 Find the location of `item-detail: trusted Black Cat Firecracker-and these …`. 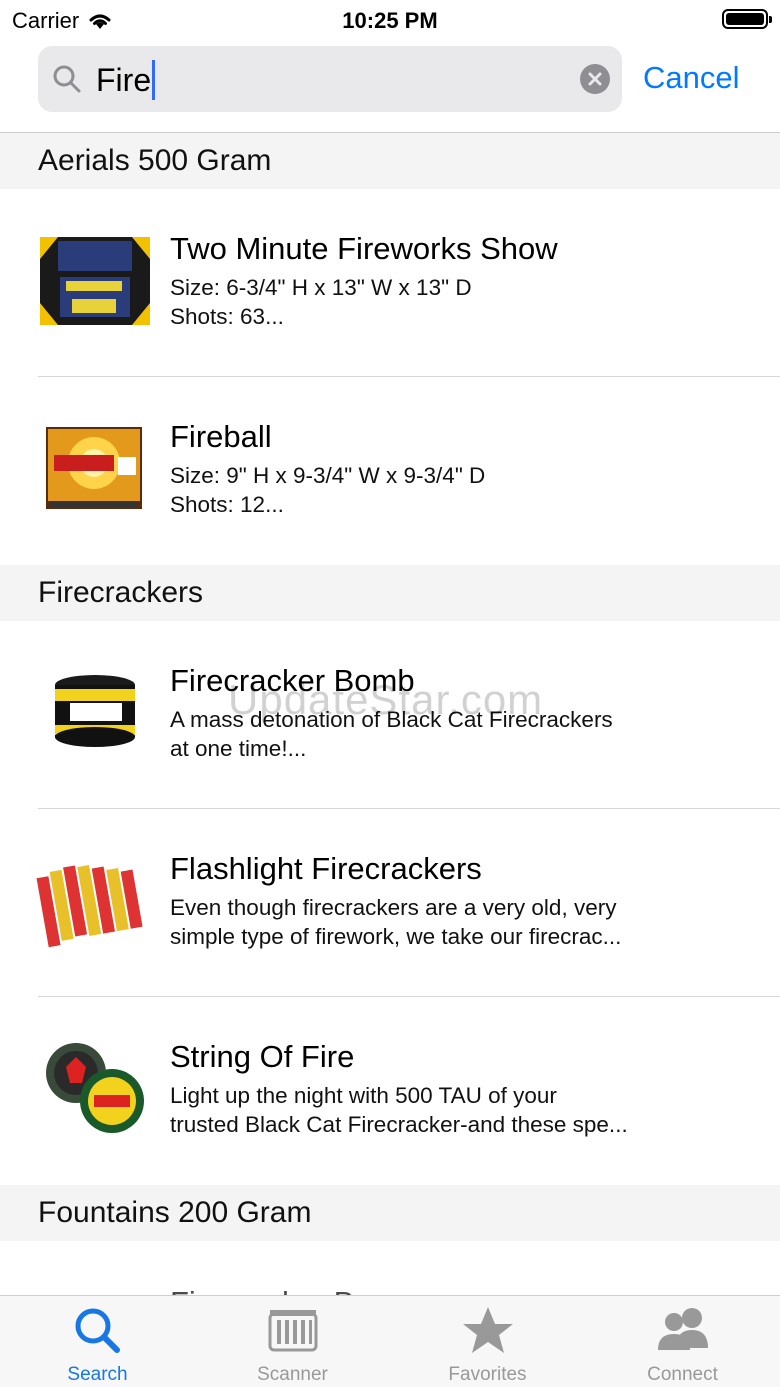

item-detail: trusted Black Cat Firecracker-and these … is located at coordinates (399, 1124).